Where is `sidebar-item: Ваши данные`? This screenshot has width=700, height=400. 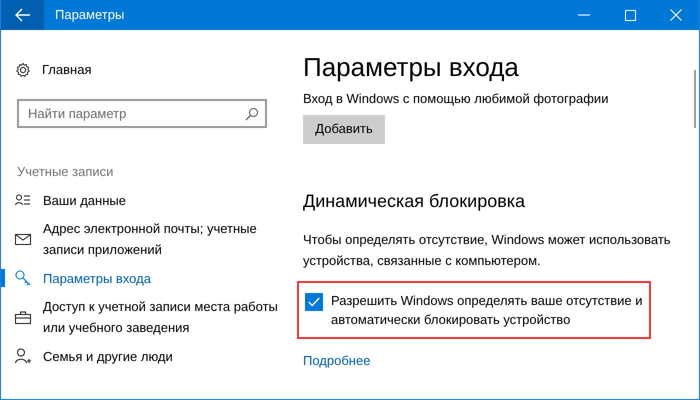
sidebar-item: Ваши данные is located at coordinates (143, 200).